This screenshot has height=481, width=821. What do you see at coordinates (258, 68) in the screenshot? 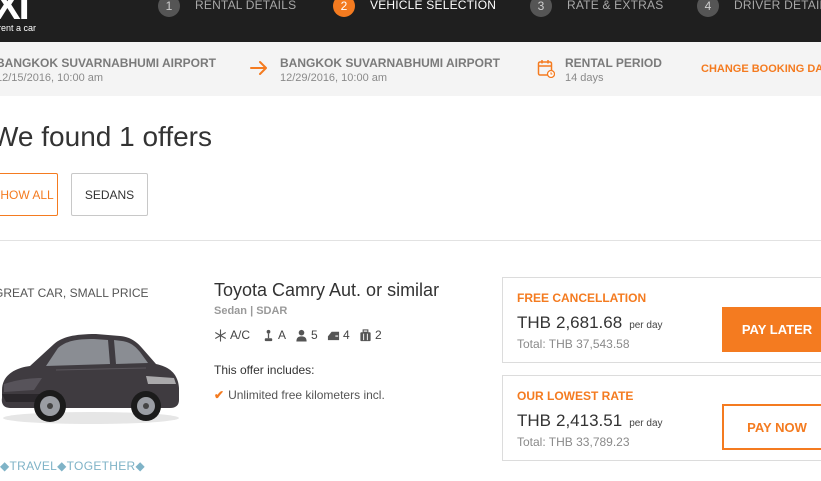
I see `arrow-right-icon` at bounding box center [258, 68].